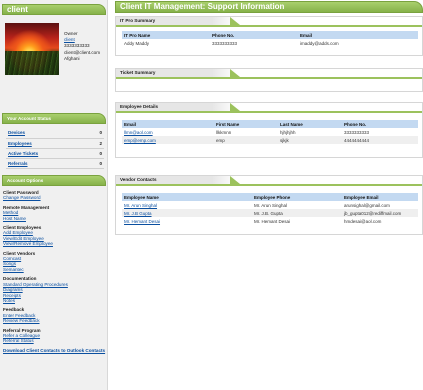  Describe the element at coordinates (187, 197) in the screenshot. I see `column-header: Employee Name` at that location.